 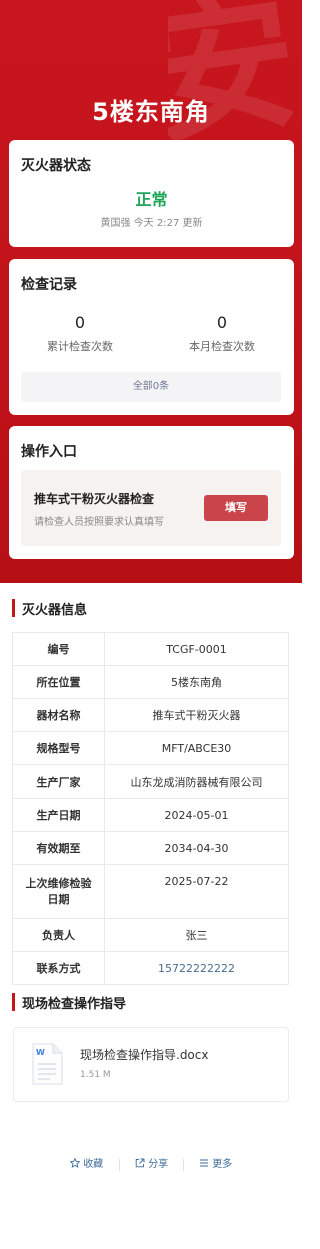 I want to click on svg-text: W, so click(x=40, y=1052).